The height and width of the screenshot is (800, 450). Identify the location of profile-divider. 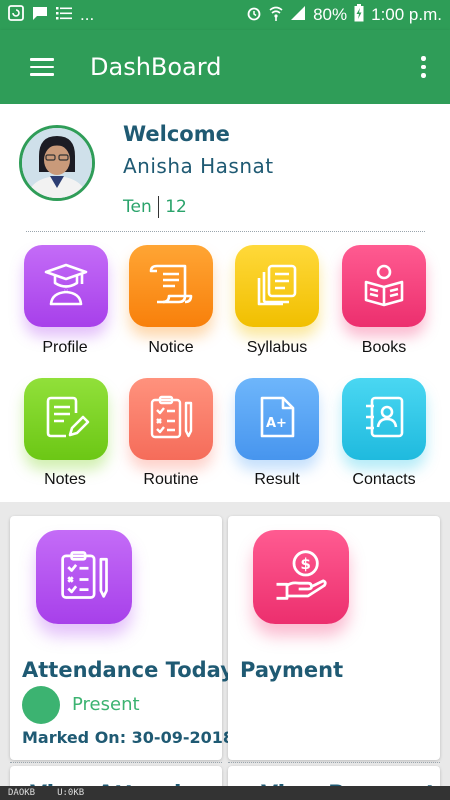
(225, 231).